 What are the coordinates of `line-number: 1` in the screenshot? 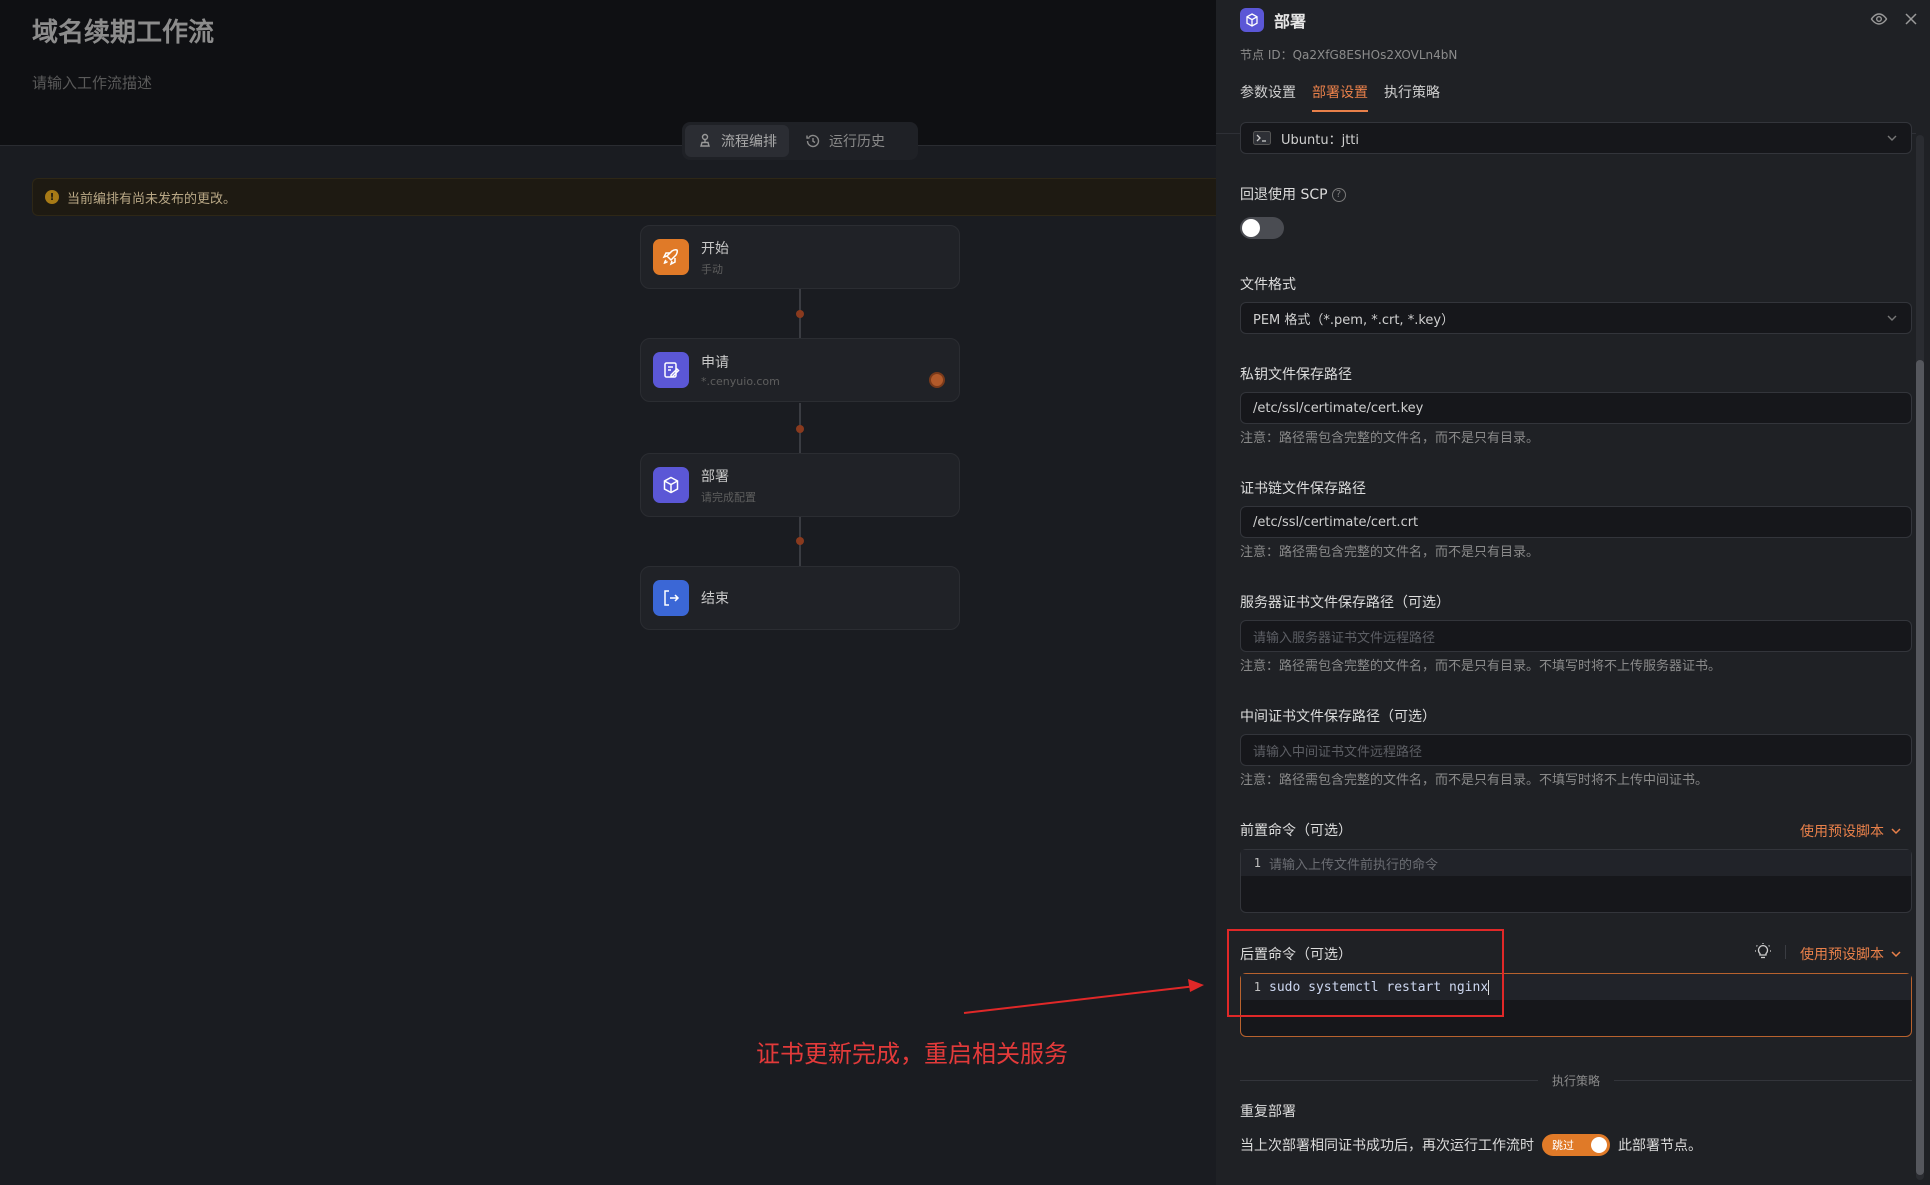 It's located at (1257, 863).